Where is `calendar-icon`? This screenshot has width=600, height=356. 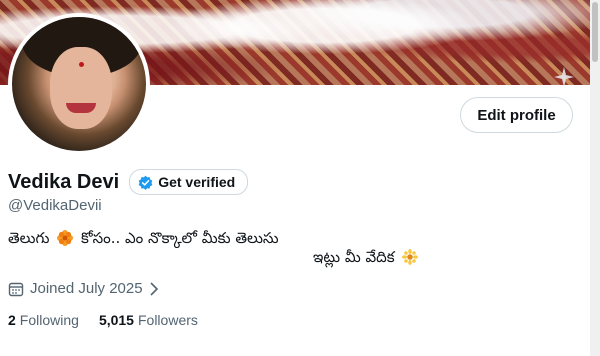
calendar-icon is located at coordinates (16, 289).